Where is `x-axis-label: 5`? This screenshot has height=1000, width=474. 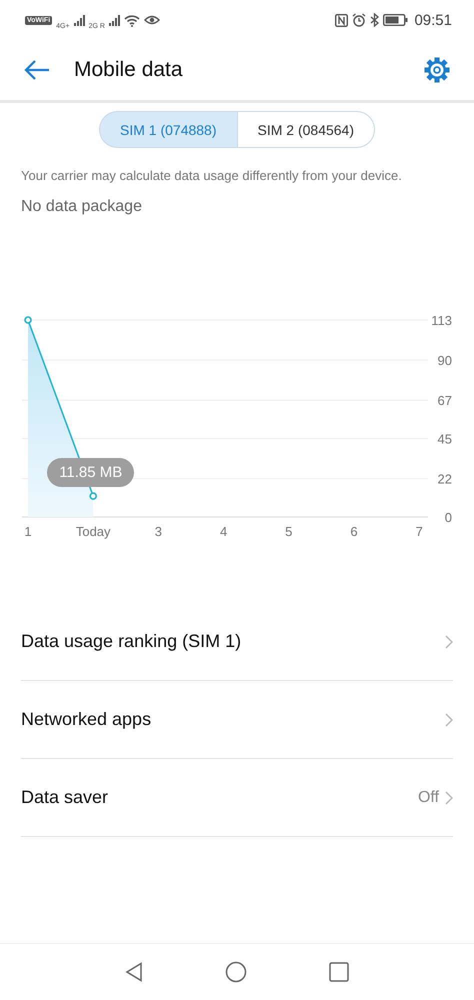 x-axis-label: 5 is located at coordinates (288, 531).